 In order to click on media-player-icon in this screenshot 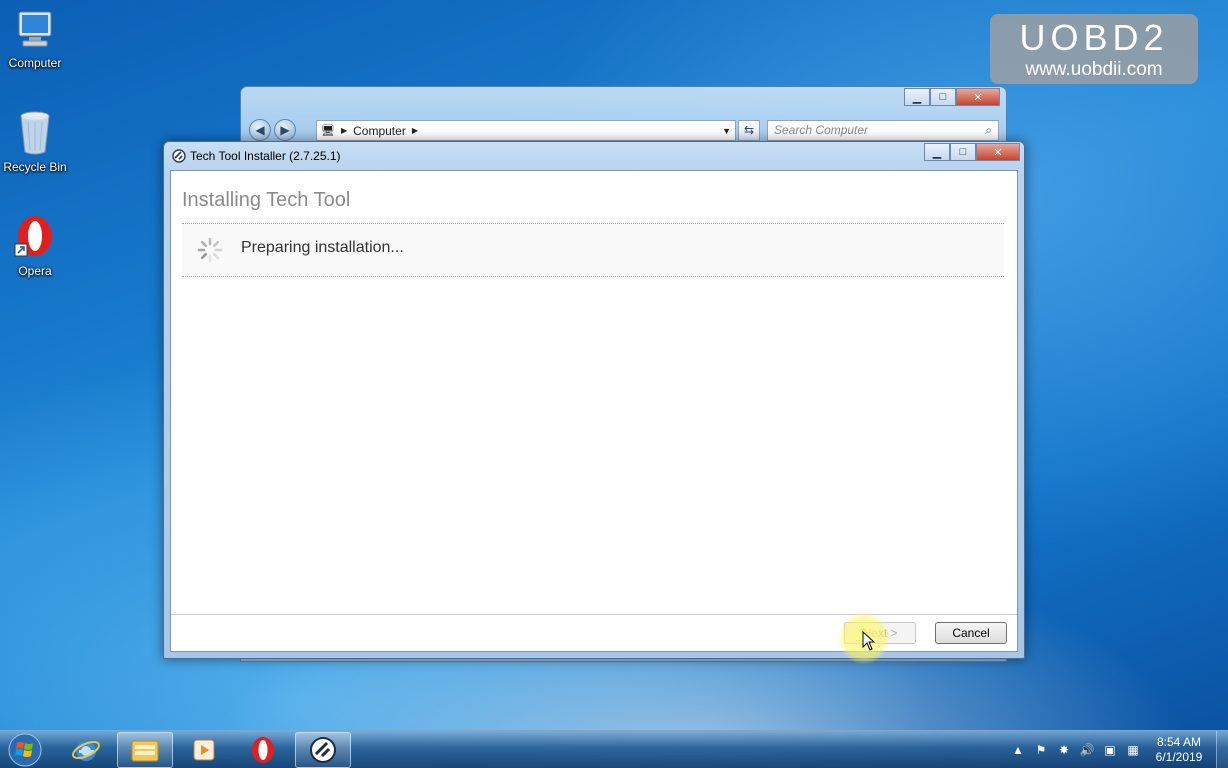, I will do `click(204, 750)`.